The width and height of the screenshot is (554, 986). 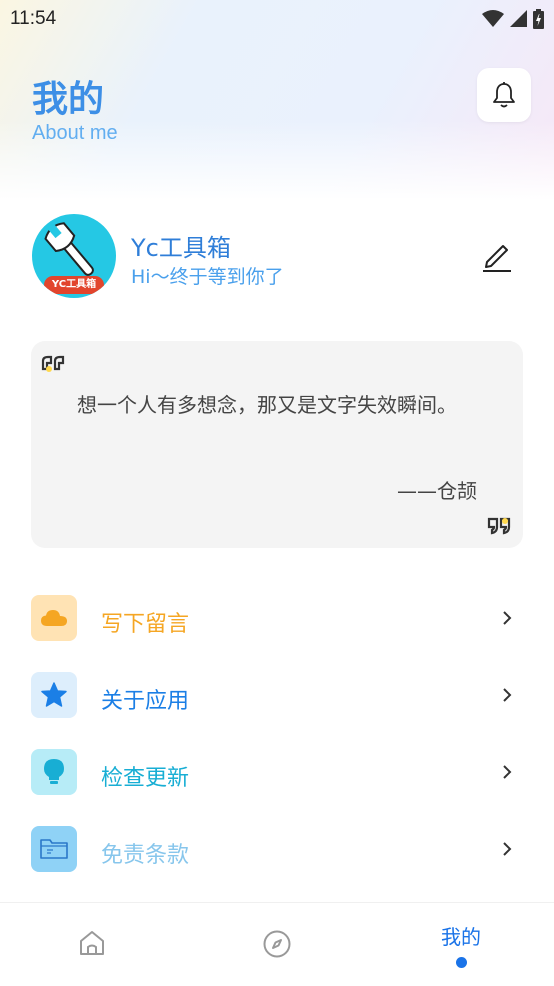 I want to click on profile-name: Yc工具箱, so click(x=181, y=248).